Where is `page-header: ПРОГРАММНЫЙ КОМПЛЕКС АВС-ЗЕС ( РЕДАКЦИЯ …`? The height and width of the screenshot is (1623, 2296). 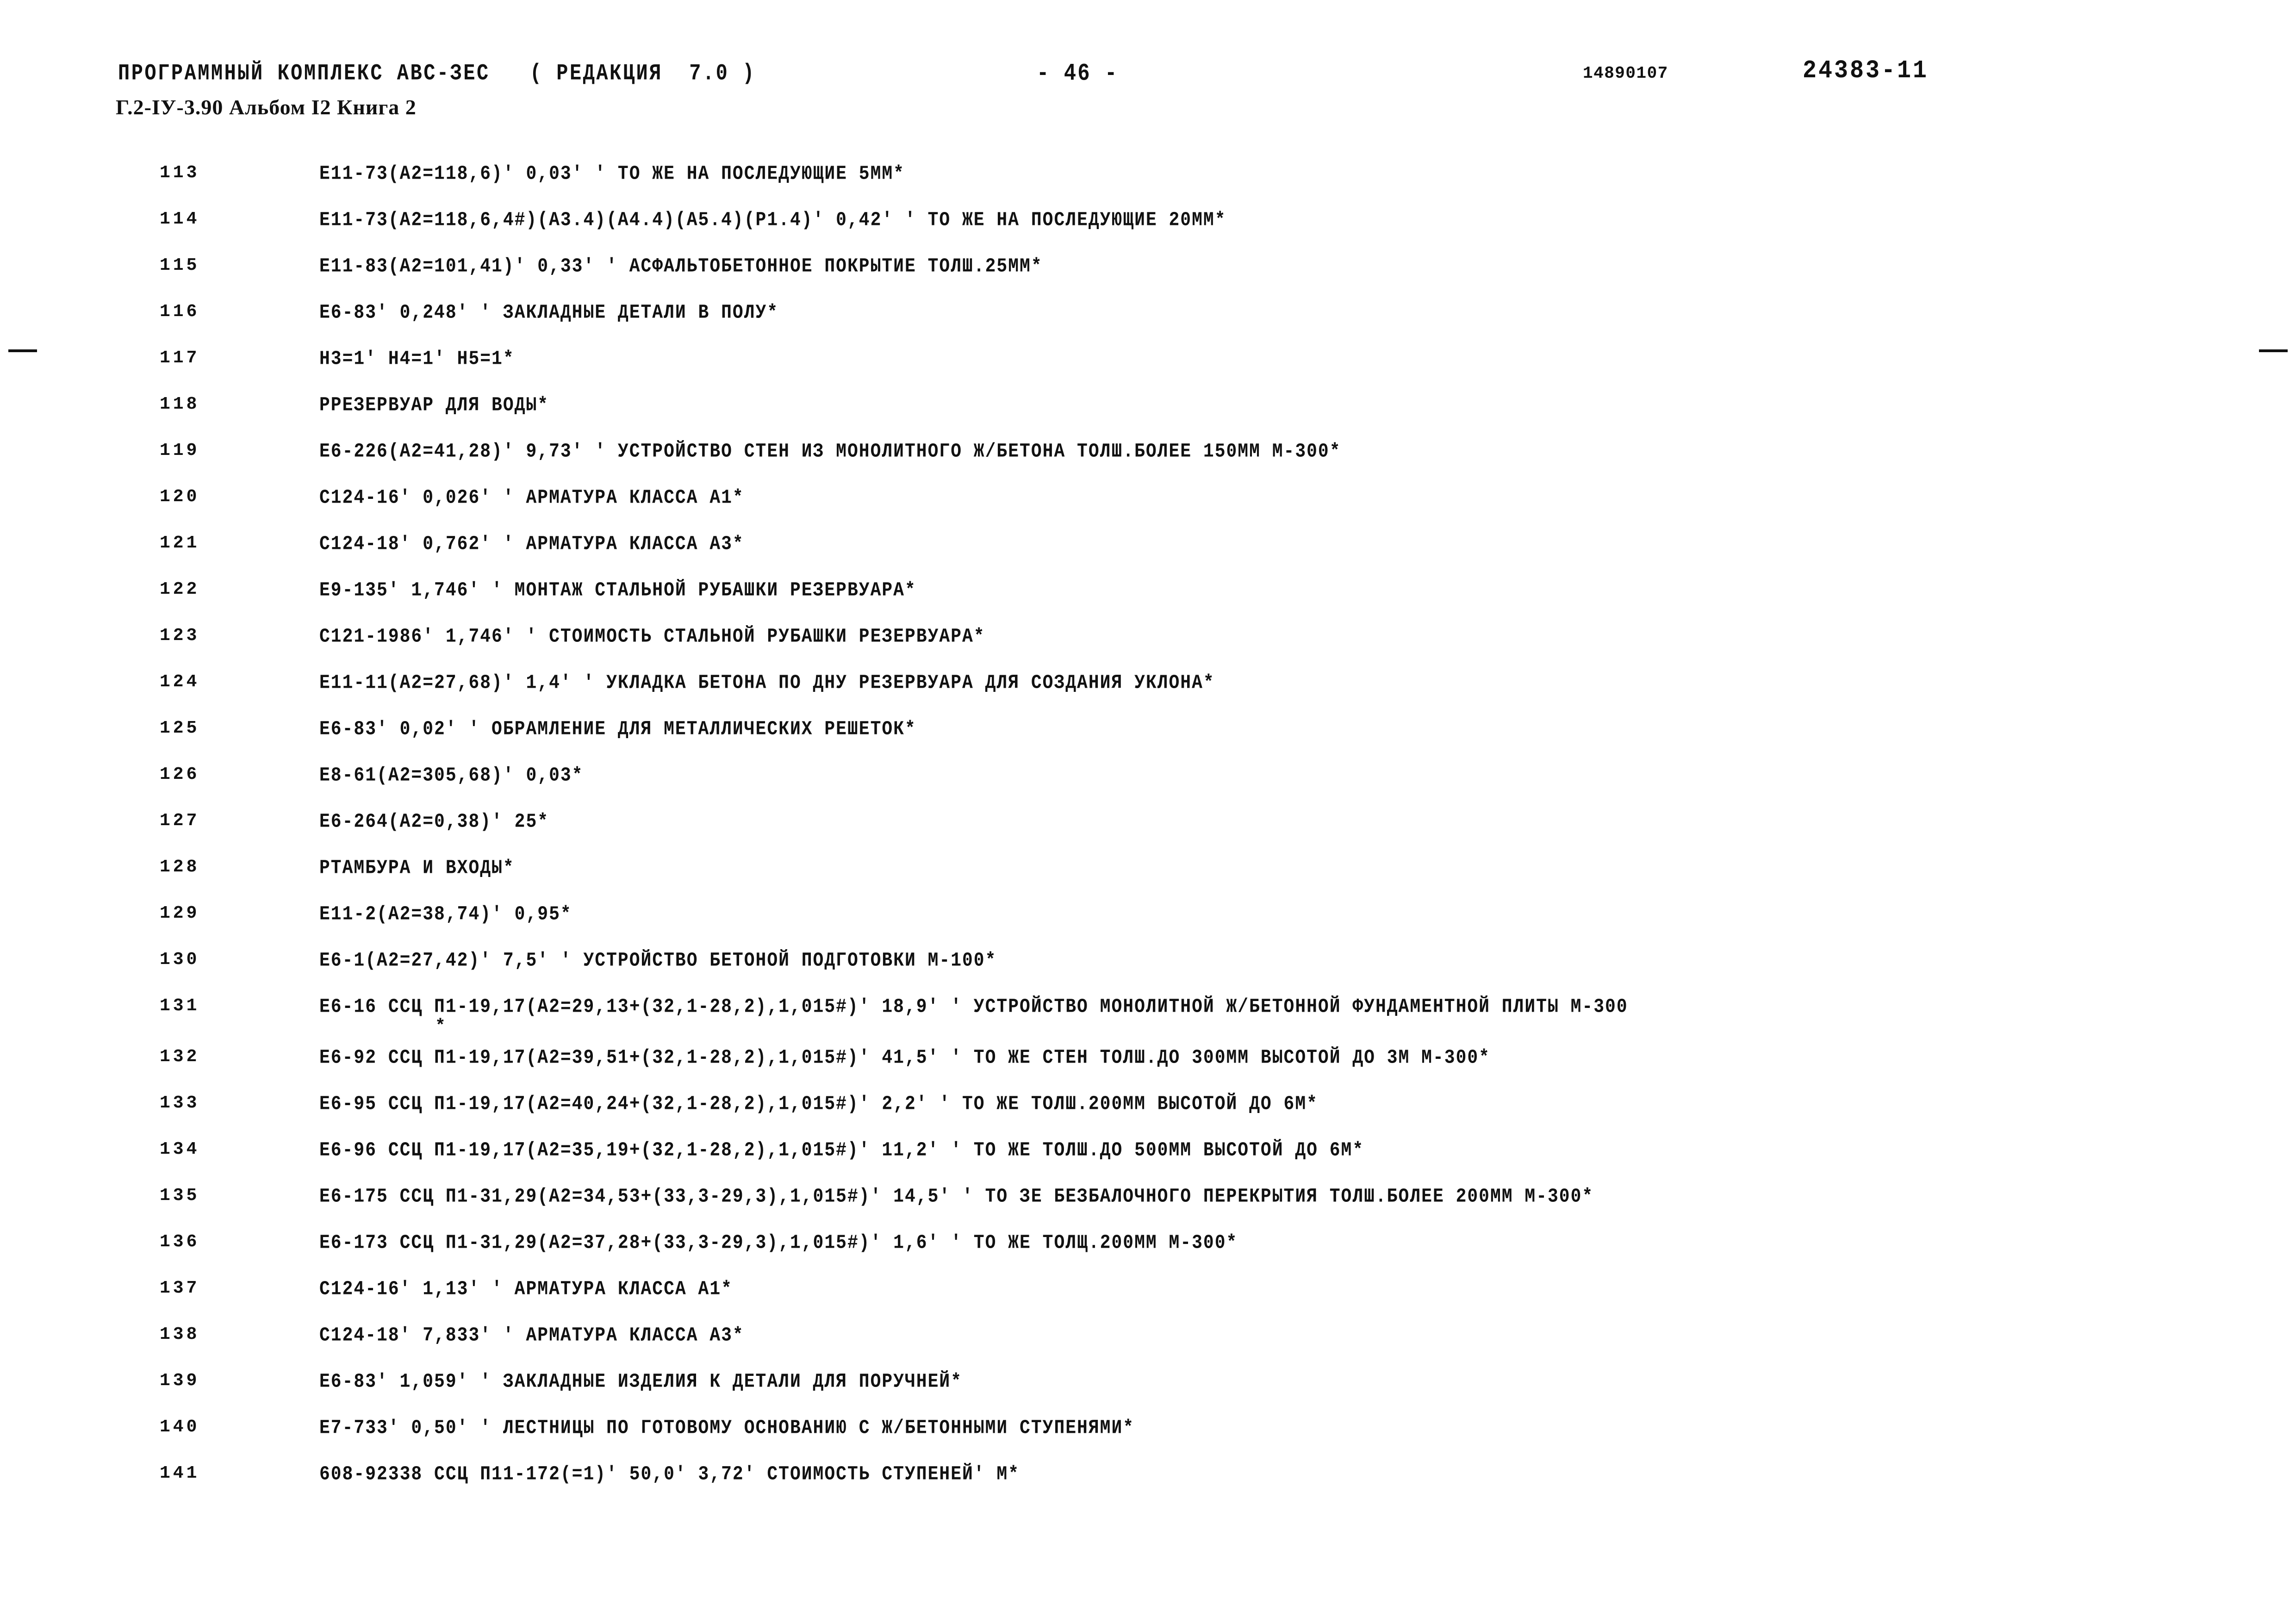 page-header: ПРОГРАММНЫЙ КОМПЛЕКС АВС-ЗЕС ( РЕДАКЦИЯ … is located at coordinates (1148, 90).